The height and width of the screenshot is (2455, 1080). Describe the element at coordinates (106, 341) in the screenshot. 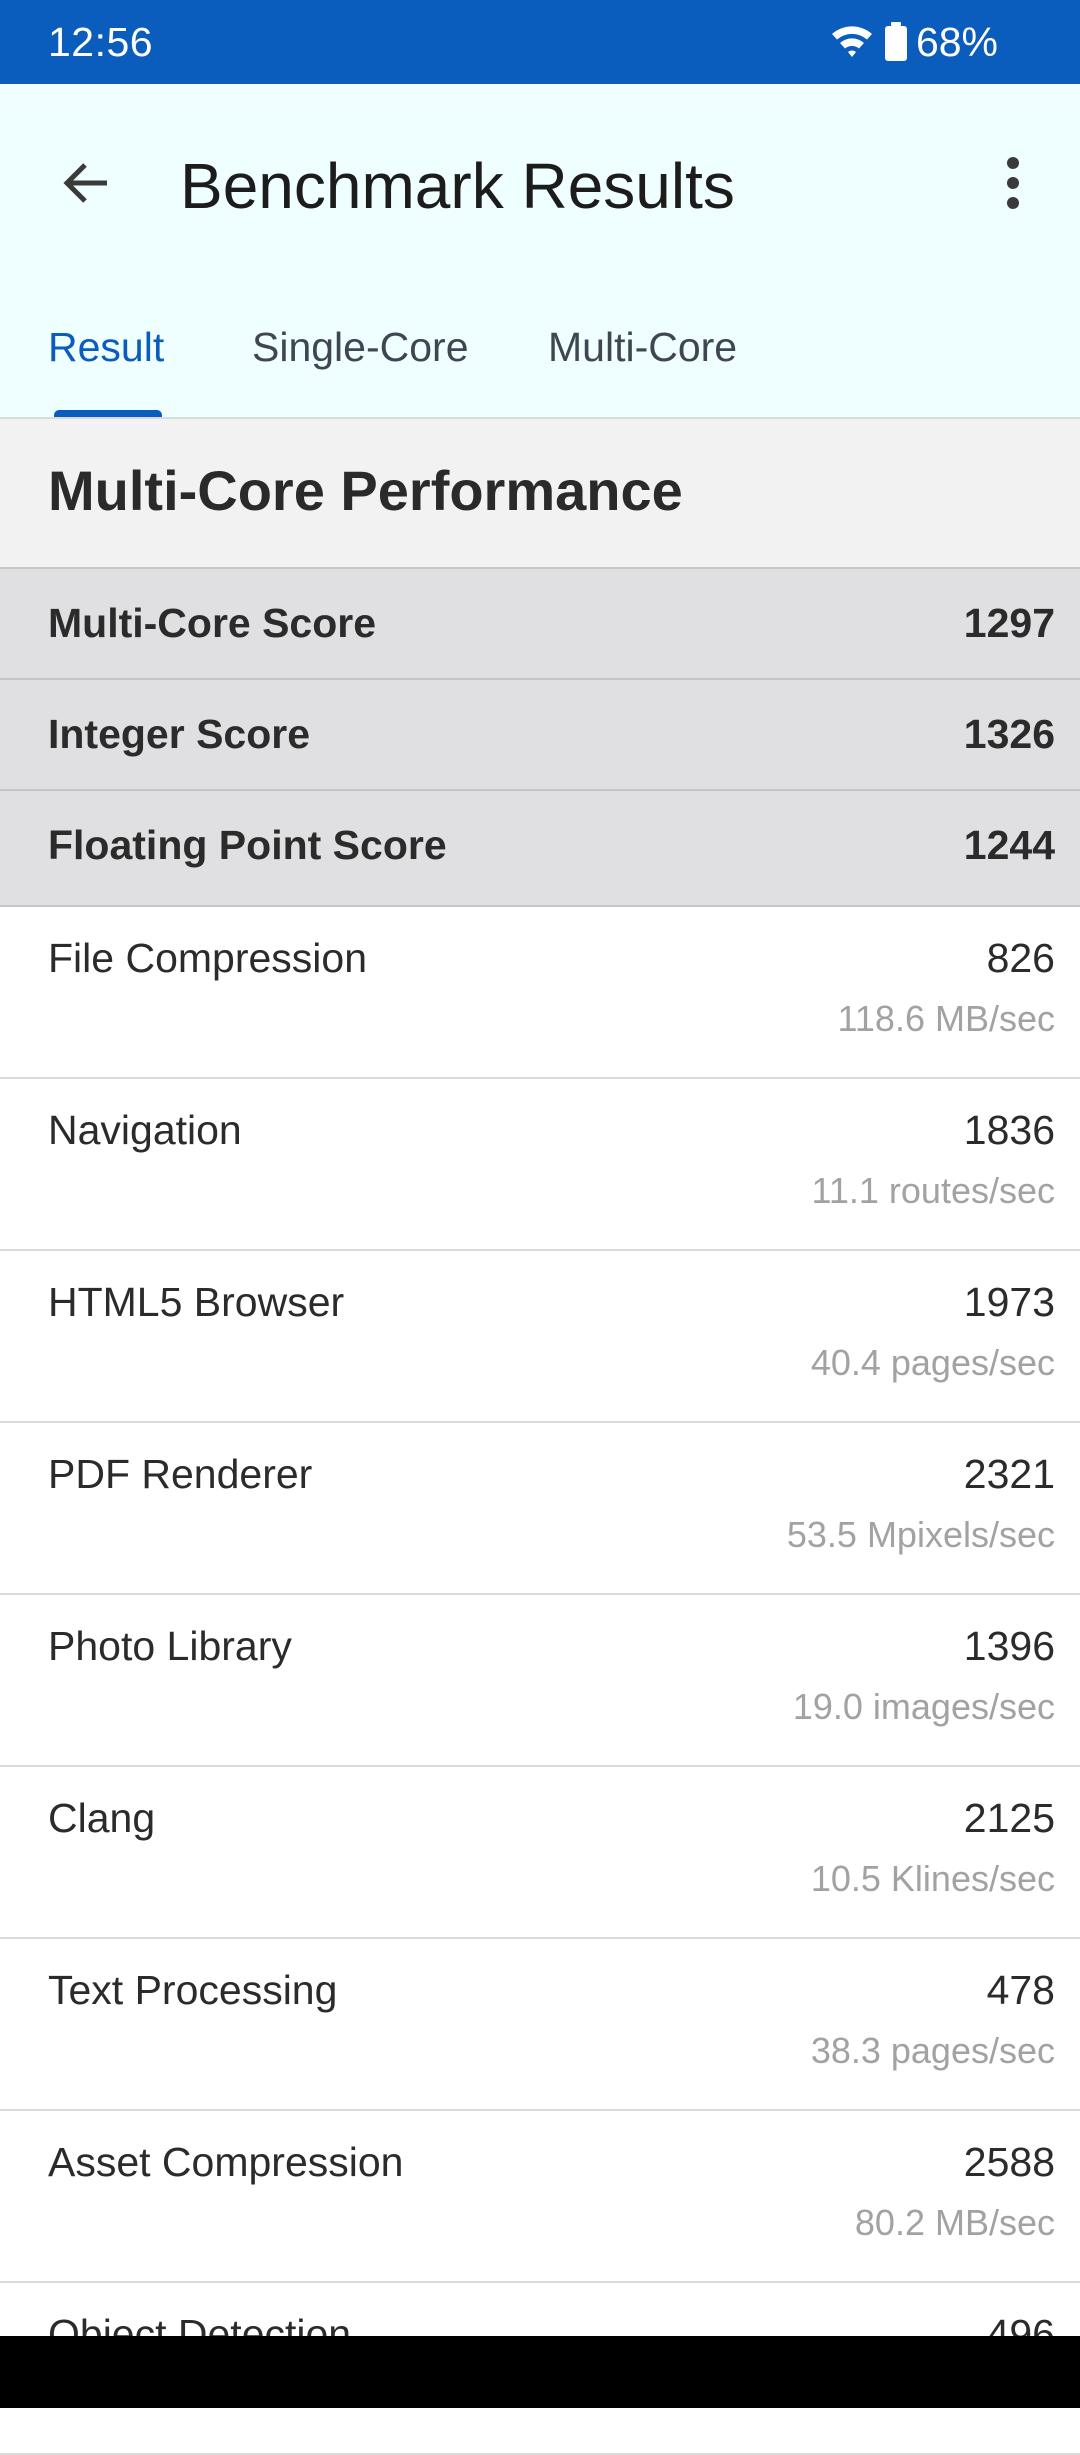

I see `tab-result: Result` at that location.